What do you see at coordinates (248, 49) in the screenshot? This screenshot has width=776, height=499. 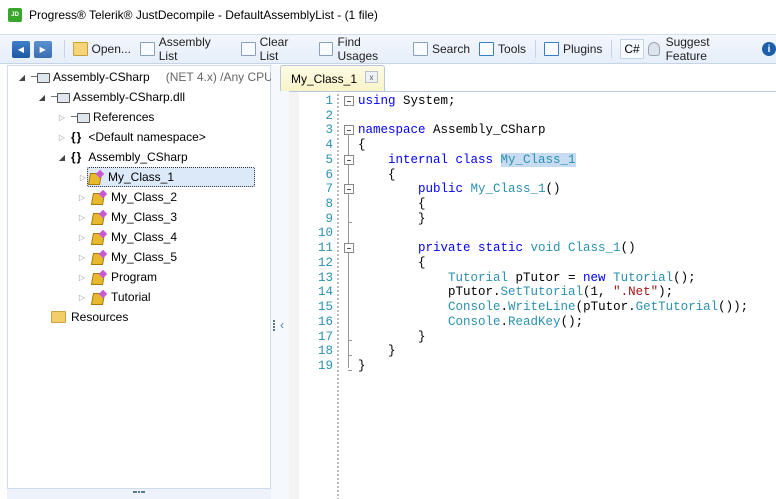 I see `clear-list-icon` at bounding box center [248, 49].